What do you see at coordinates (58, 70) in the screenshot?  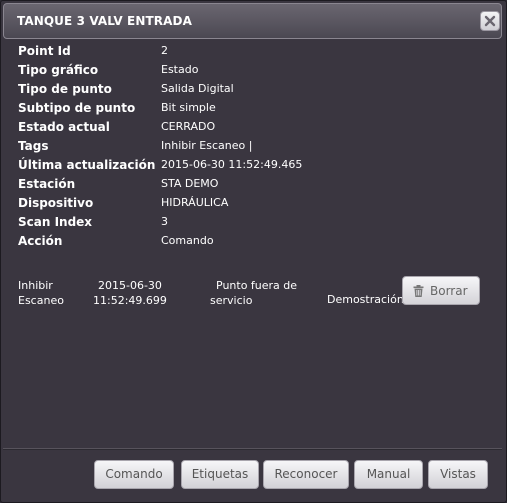 I see `property-label: Tipo gráfico` at bounding box center [58, 70].